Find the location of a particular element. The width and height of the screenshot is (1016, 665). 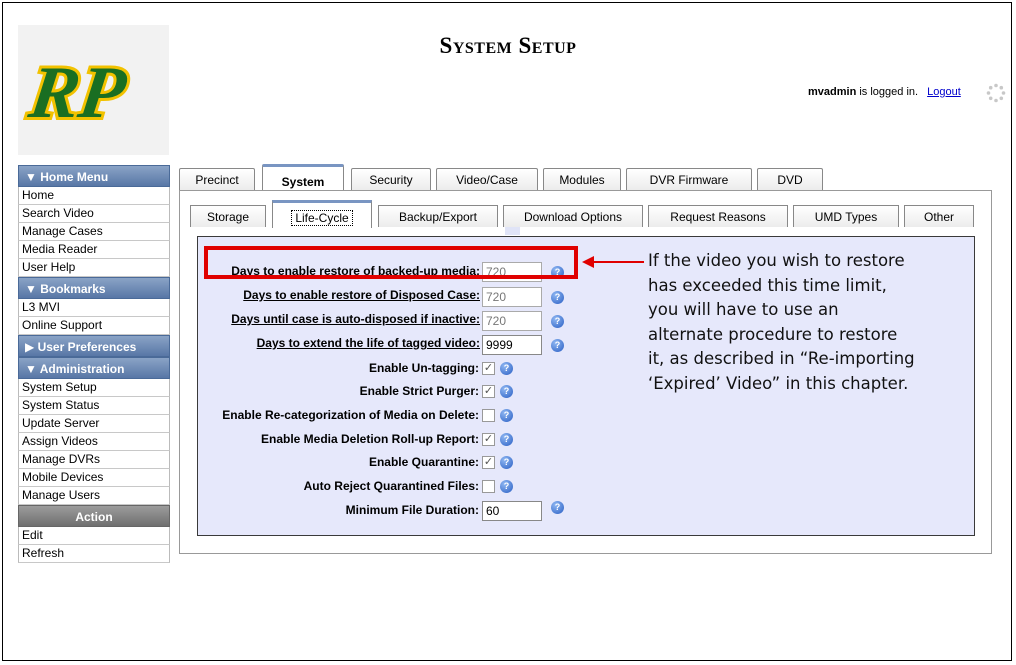

tab-security: Security is located at coordinates (391, 179).